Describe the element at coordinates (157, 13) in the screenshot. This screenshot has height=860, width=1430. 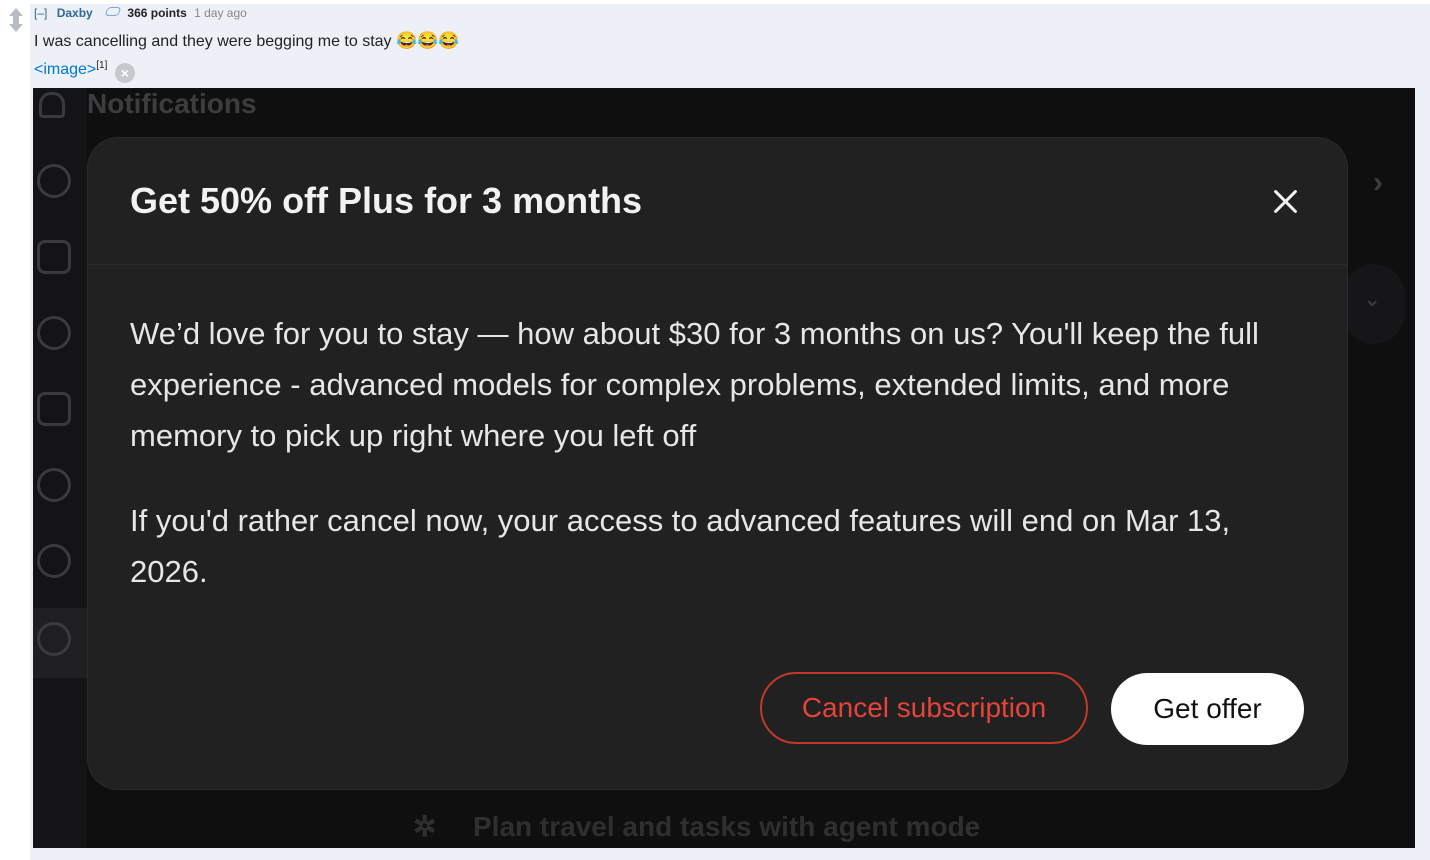
I see `score: 366 points` at that location.